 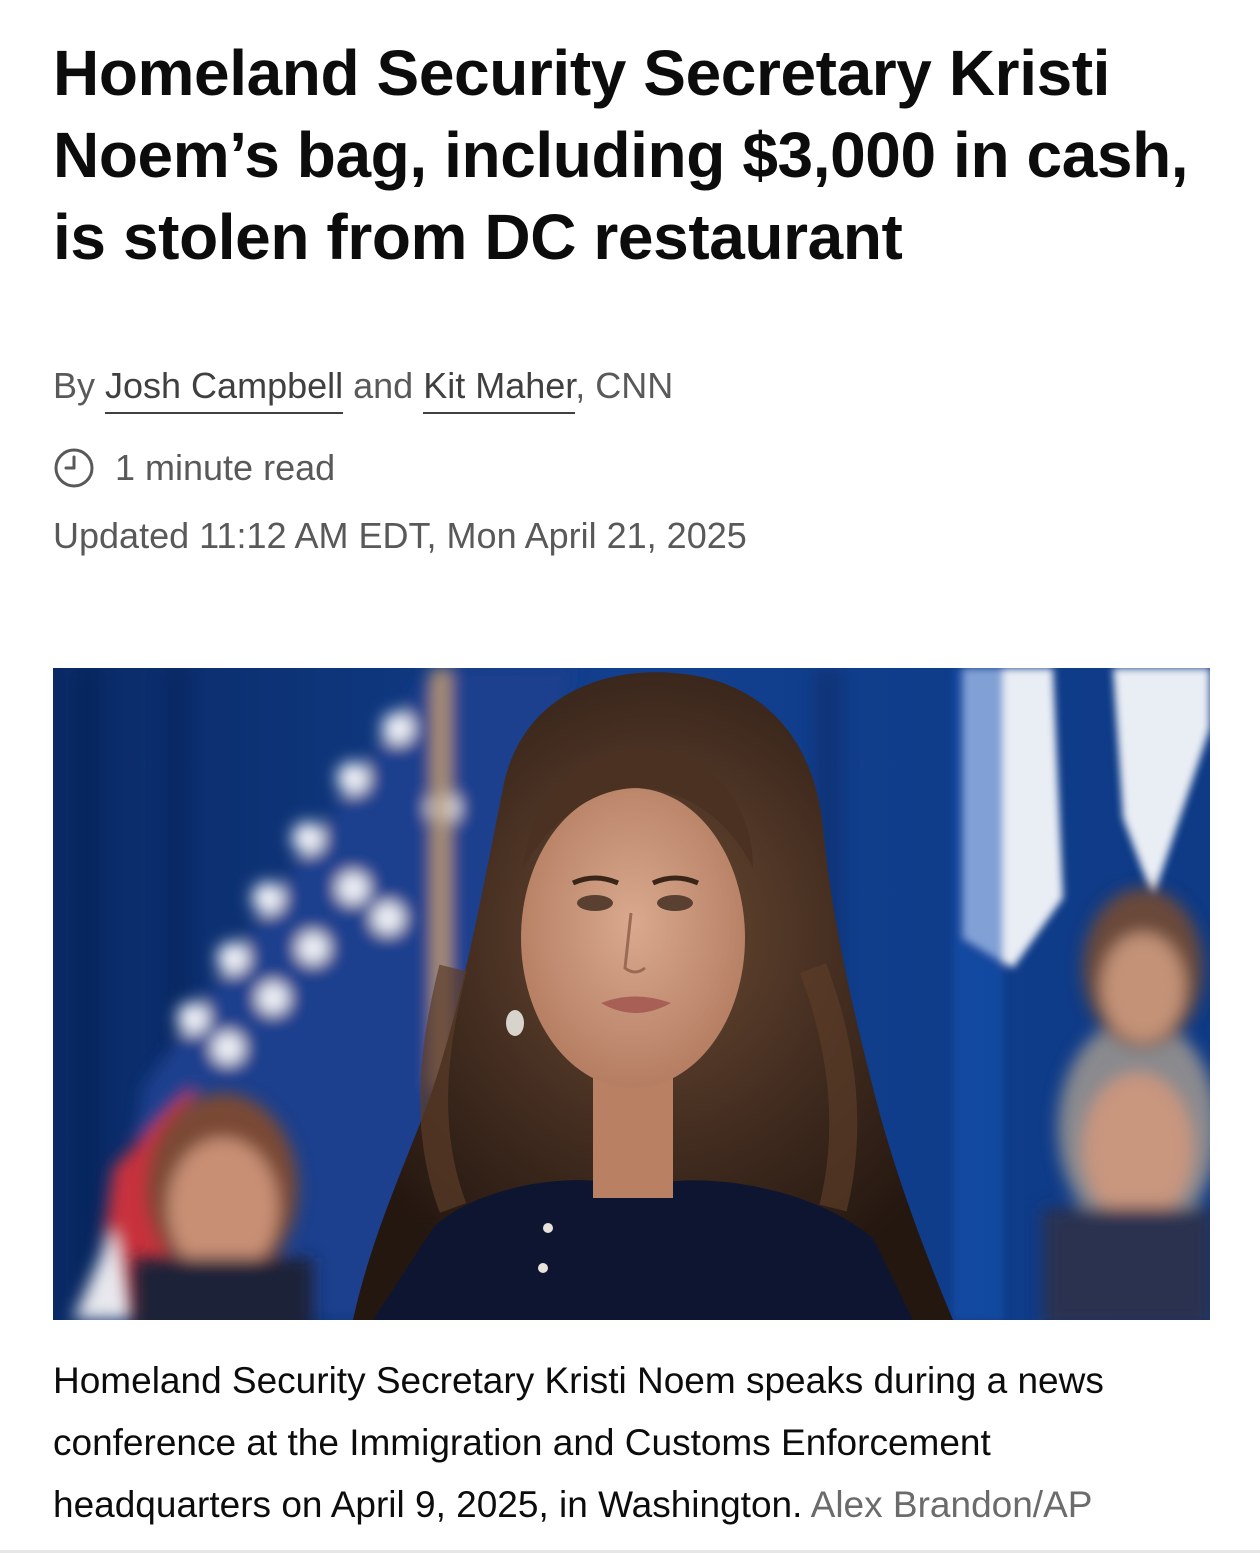 I want to click on byline: By Josh Campbell and Kit Maher, CNN, so click(x=363, y=389).